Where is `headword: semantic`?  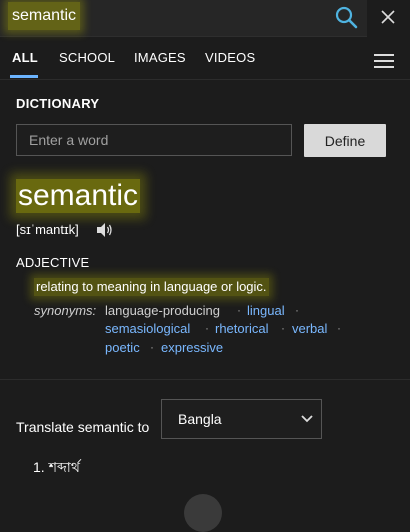 headword: semantic is located at coordinates (78, 196).